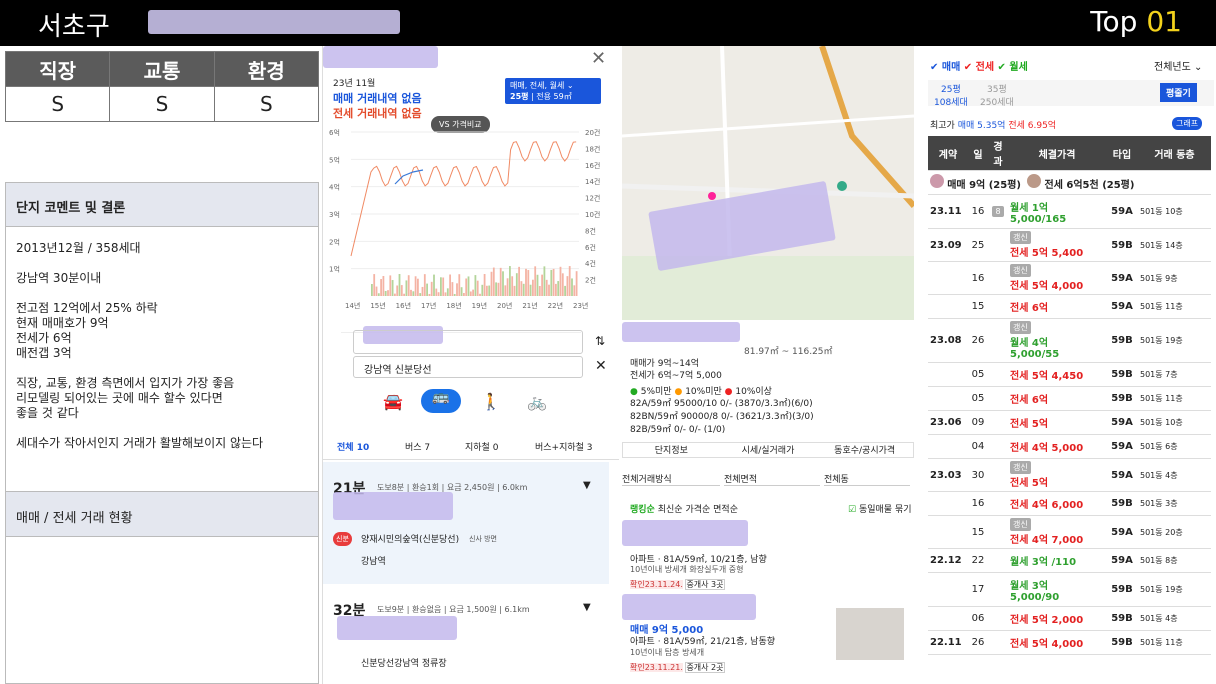 The height and width of the screenshot is (684, 1216). I want to click on sort-area: 면적순, so click(725, 510).